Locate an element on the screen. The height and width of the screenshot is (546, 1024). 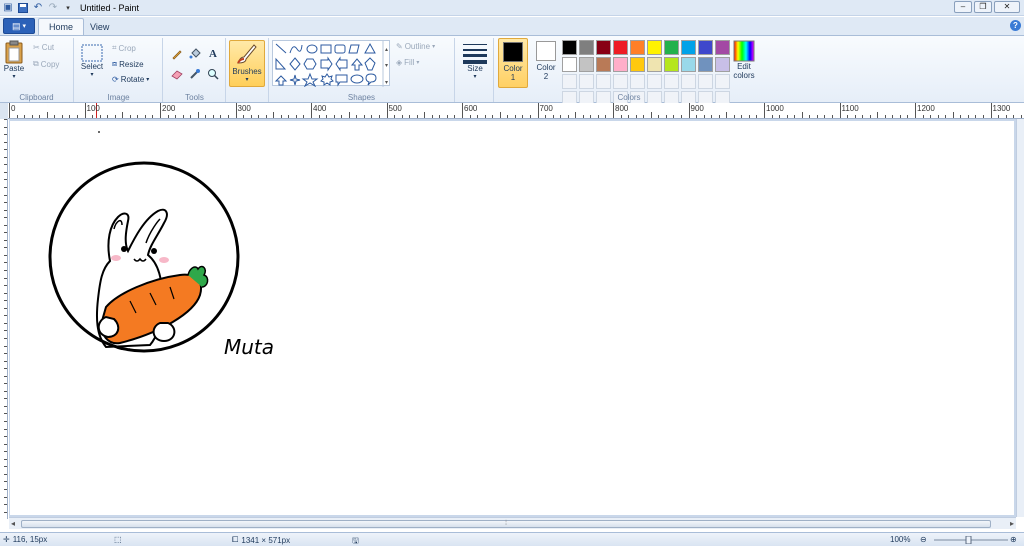
fill-tool is located at coordinates (195, 53).